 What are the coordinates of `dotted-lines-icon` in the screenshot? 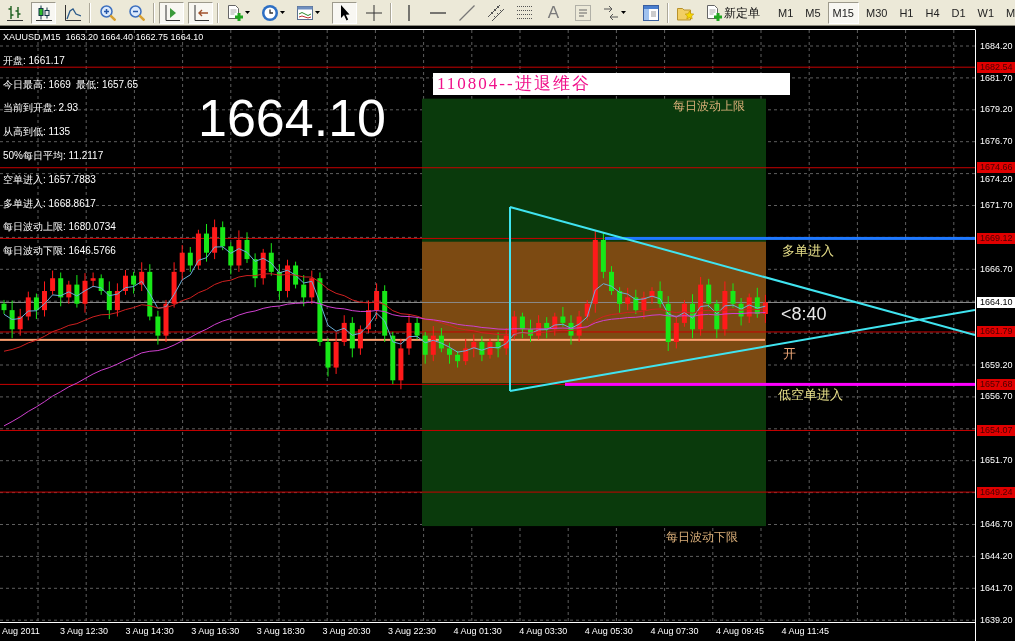 It's located at (524, 12).